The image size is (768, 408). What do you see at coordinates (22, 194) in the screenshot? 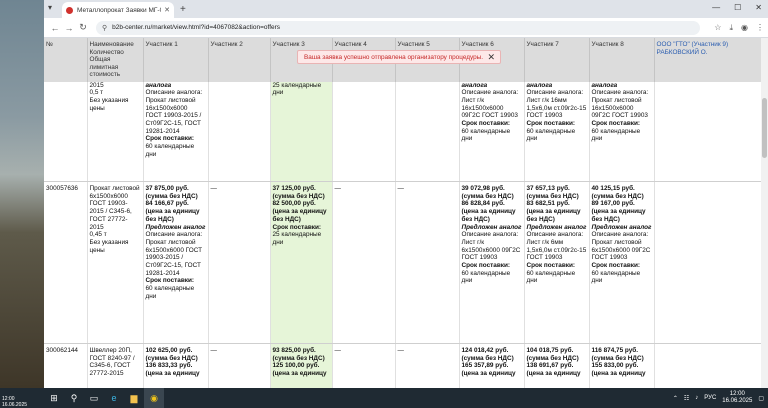
I see `desktop-wallpaper-left` at bounding box center [22, 194].